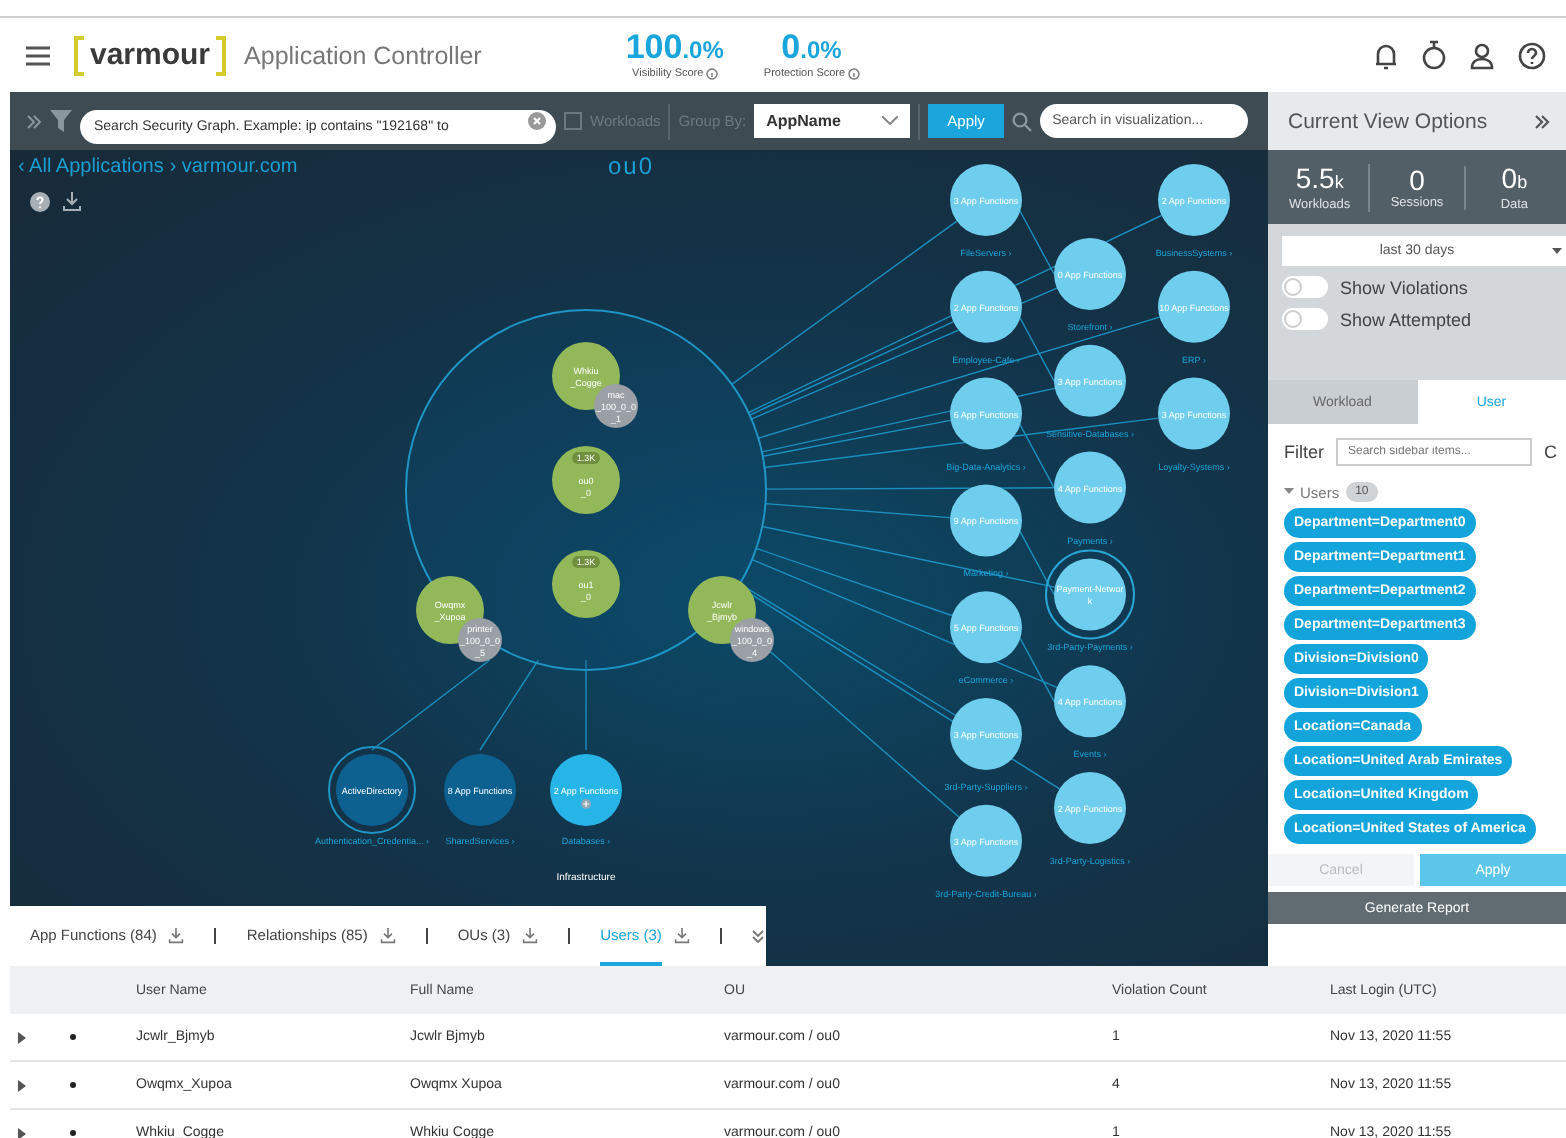  Describe the element at coordinates (150, 55) in the screenshot. I see `logo-text: varmour` at that location.